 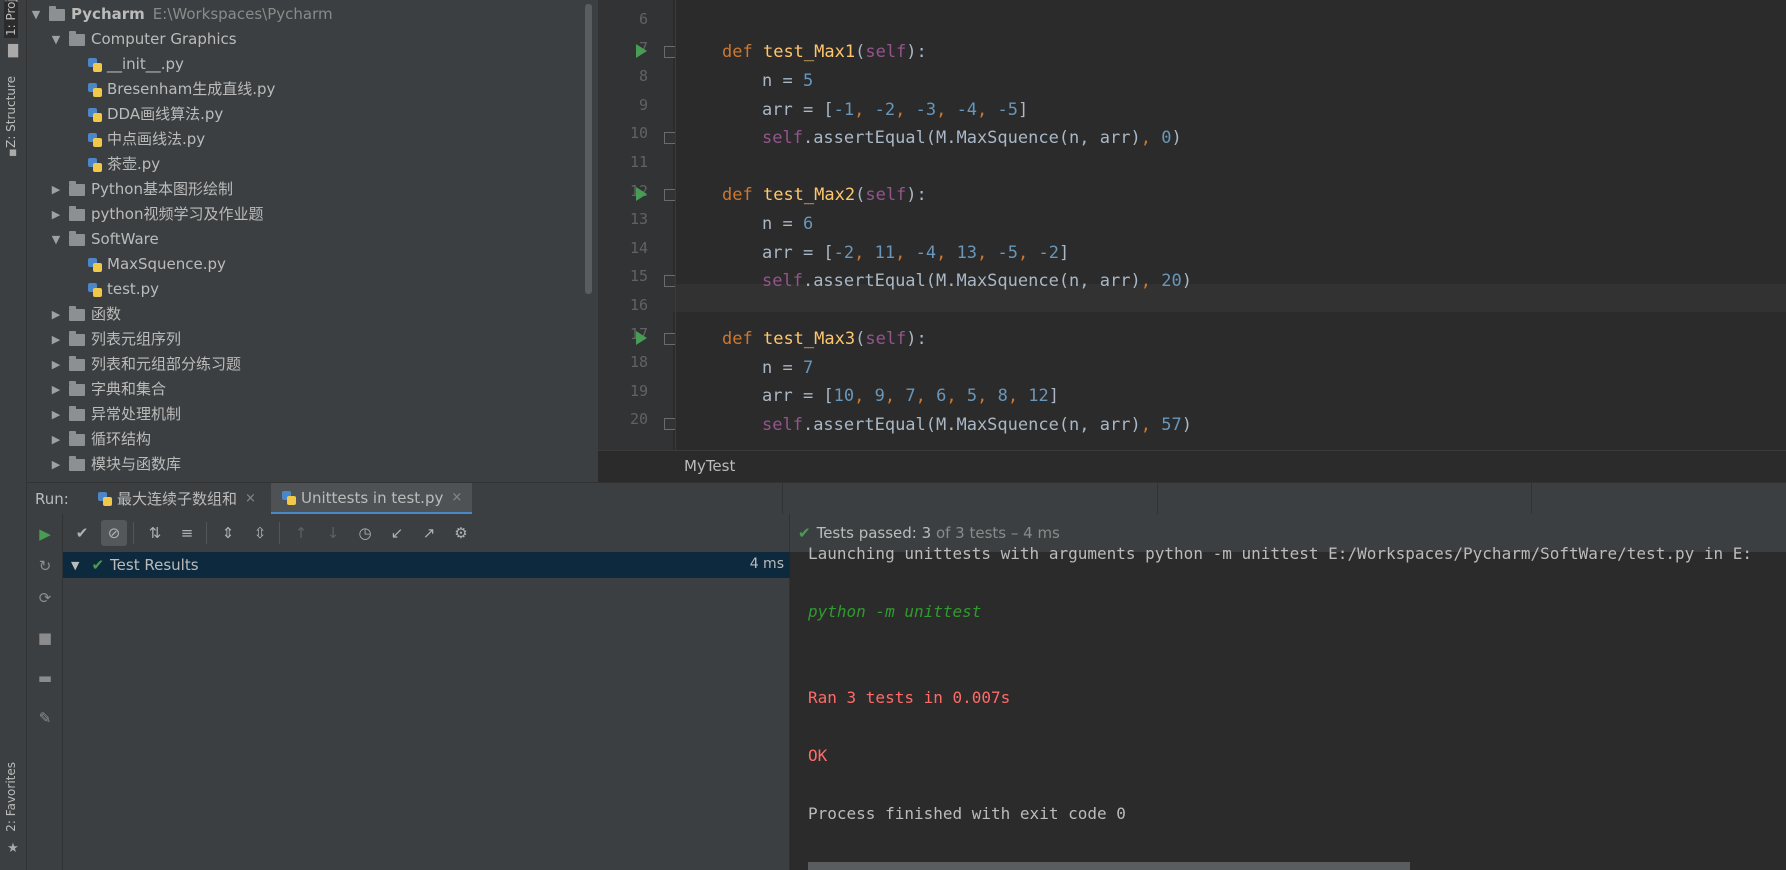 What do you see at coordinates (45, 638) in the screenshot?
I see `stop-icon: ■` at bounding box center [45, 638].